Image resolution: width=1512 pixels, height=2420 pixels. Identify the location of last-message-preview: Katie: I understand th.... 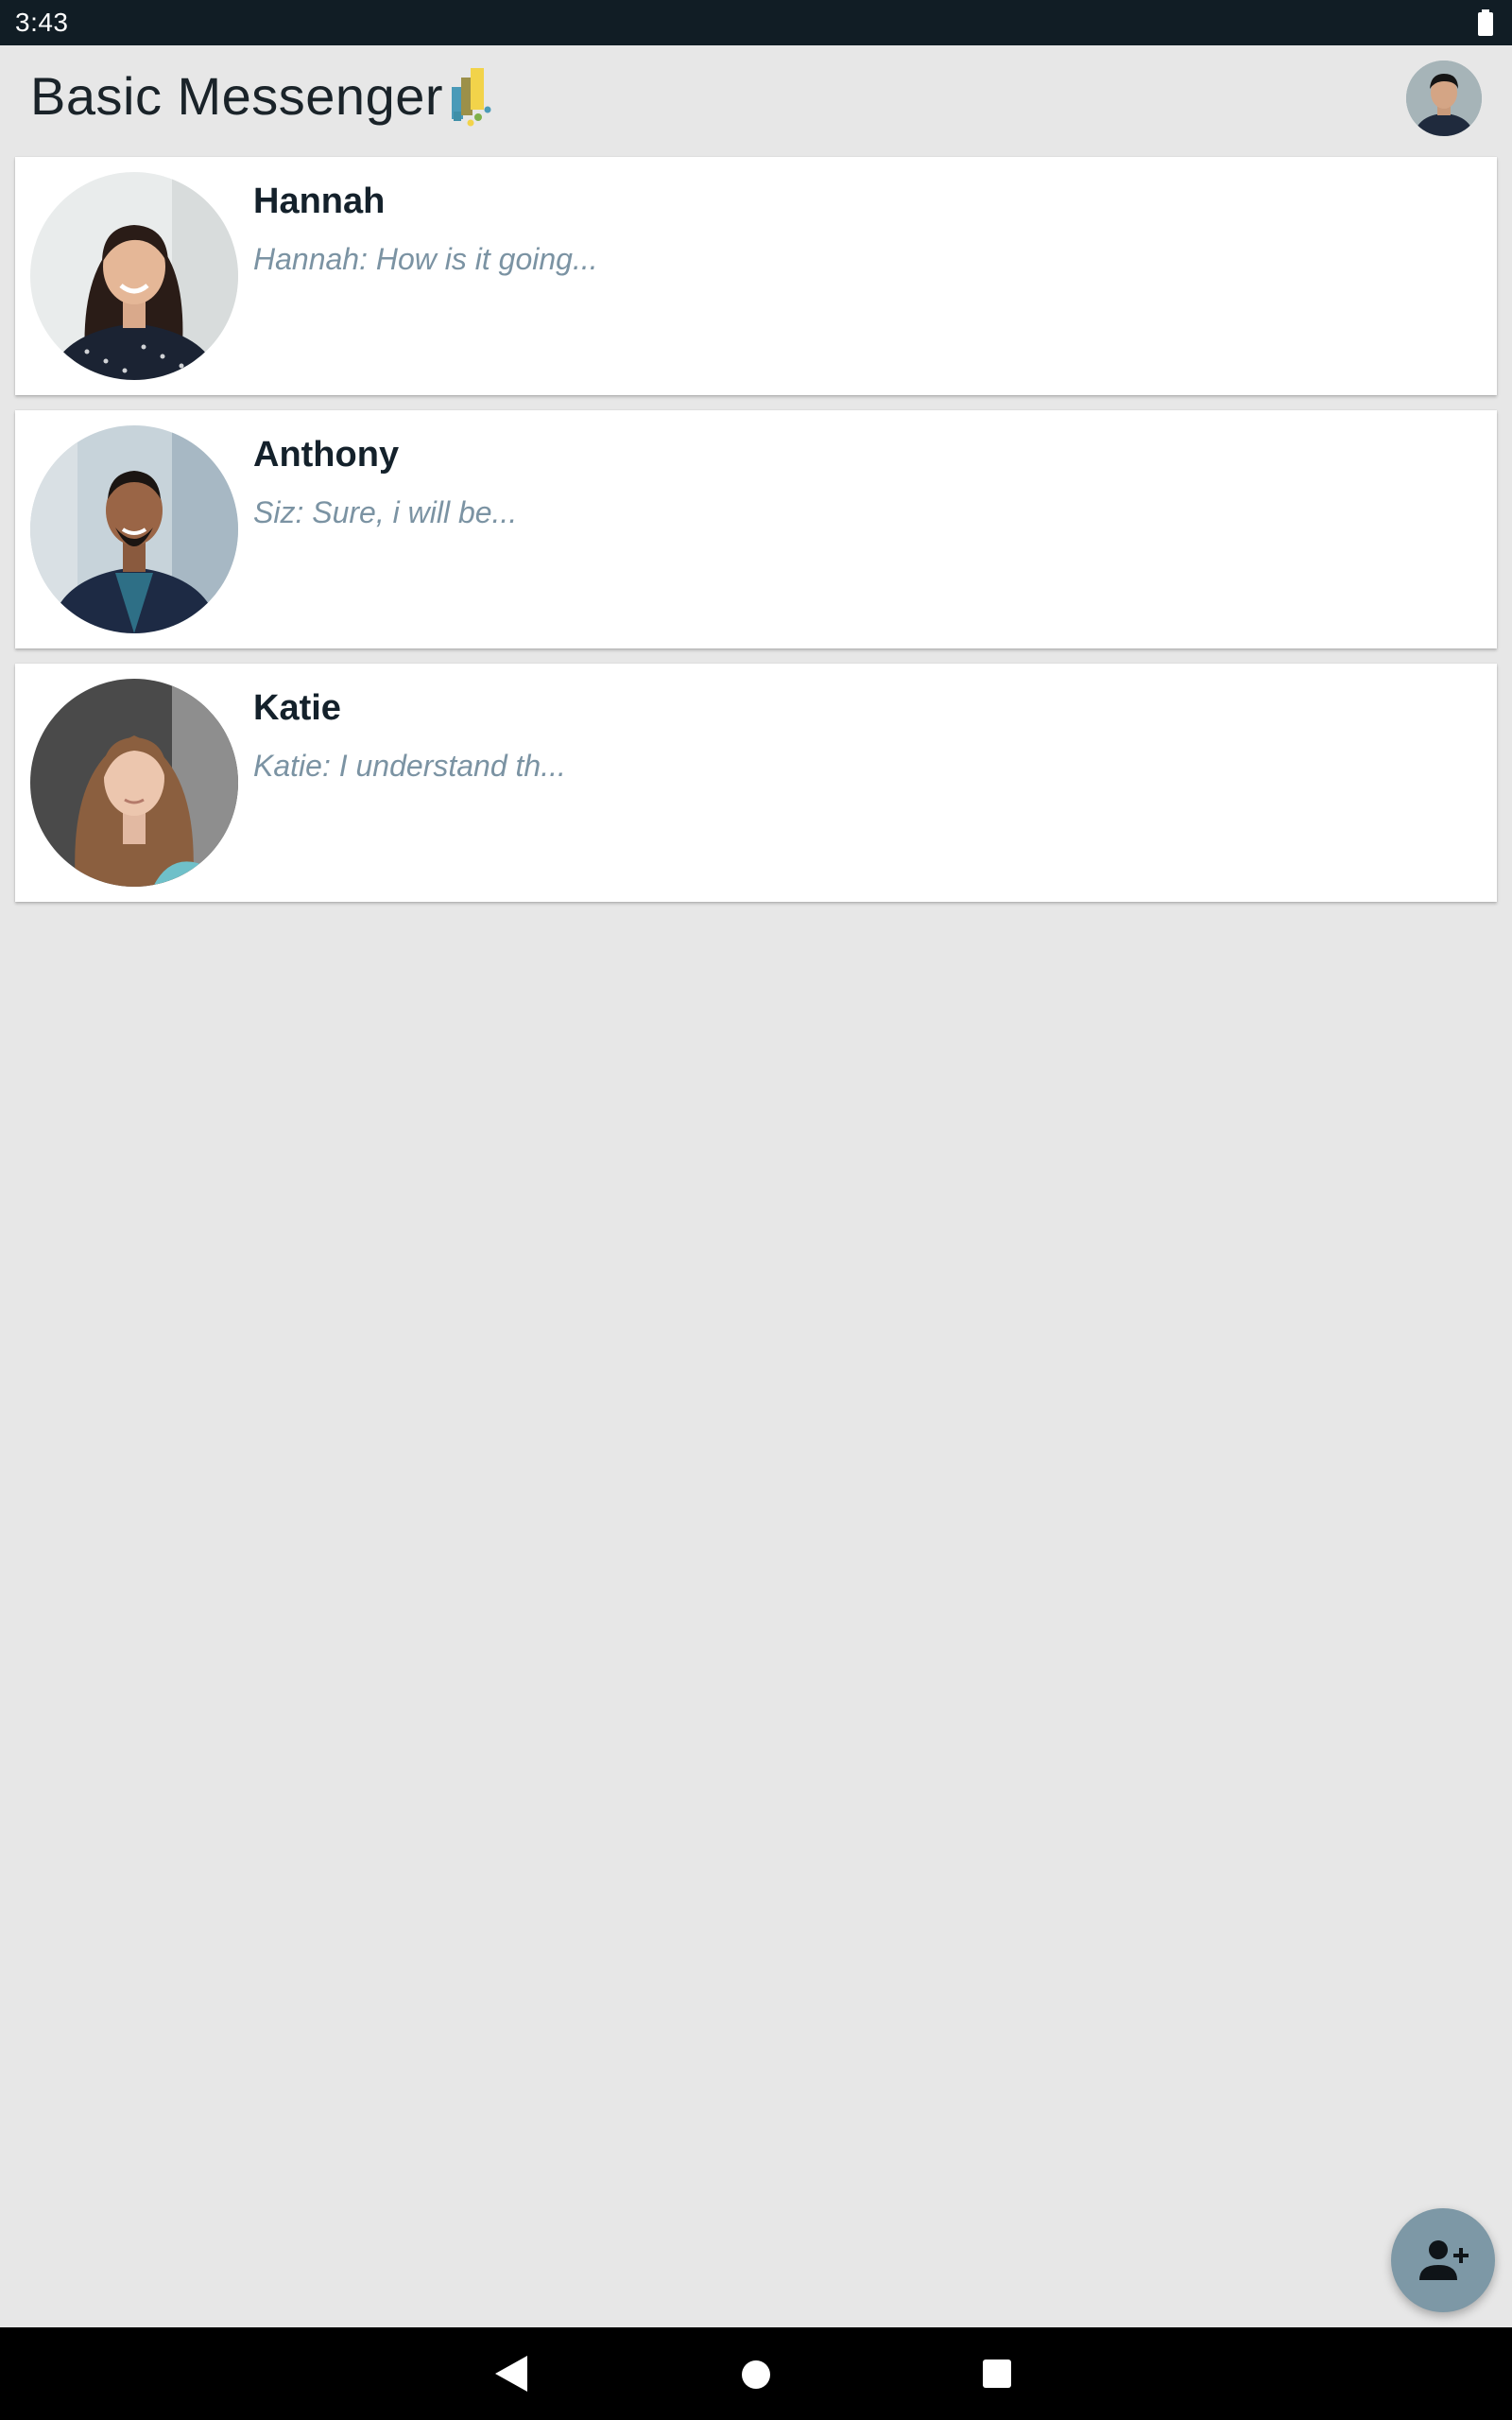
(409, 766).